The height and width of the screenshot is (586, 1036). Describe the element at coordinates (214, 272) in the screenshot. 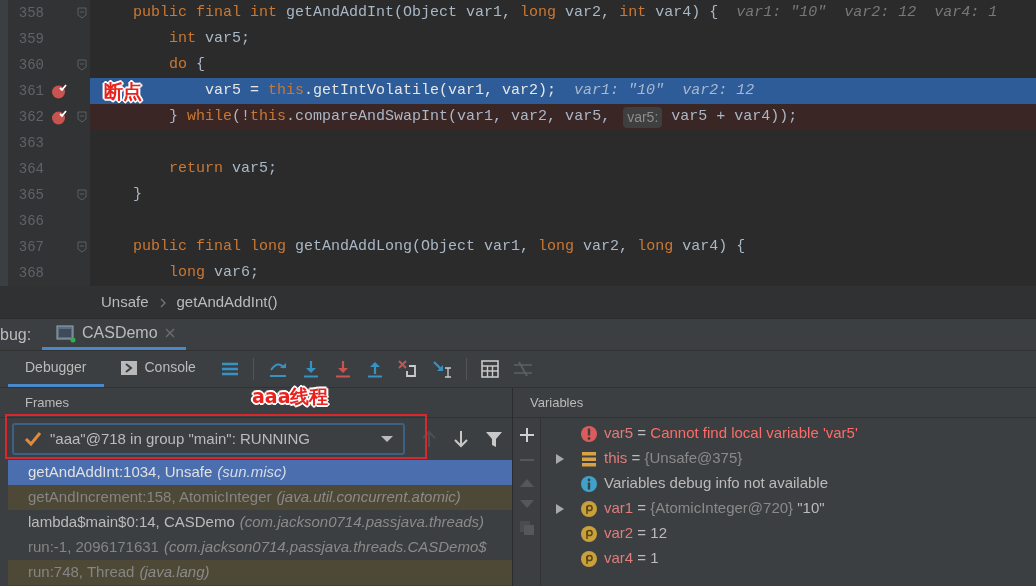

I see `code-text: long var6;` at that location.